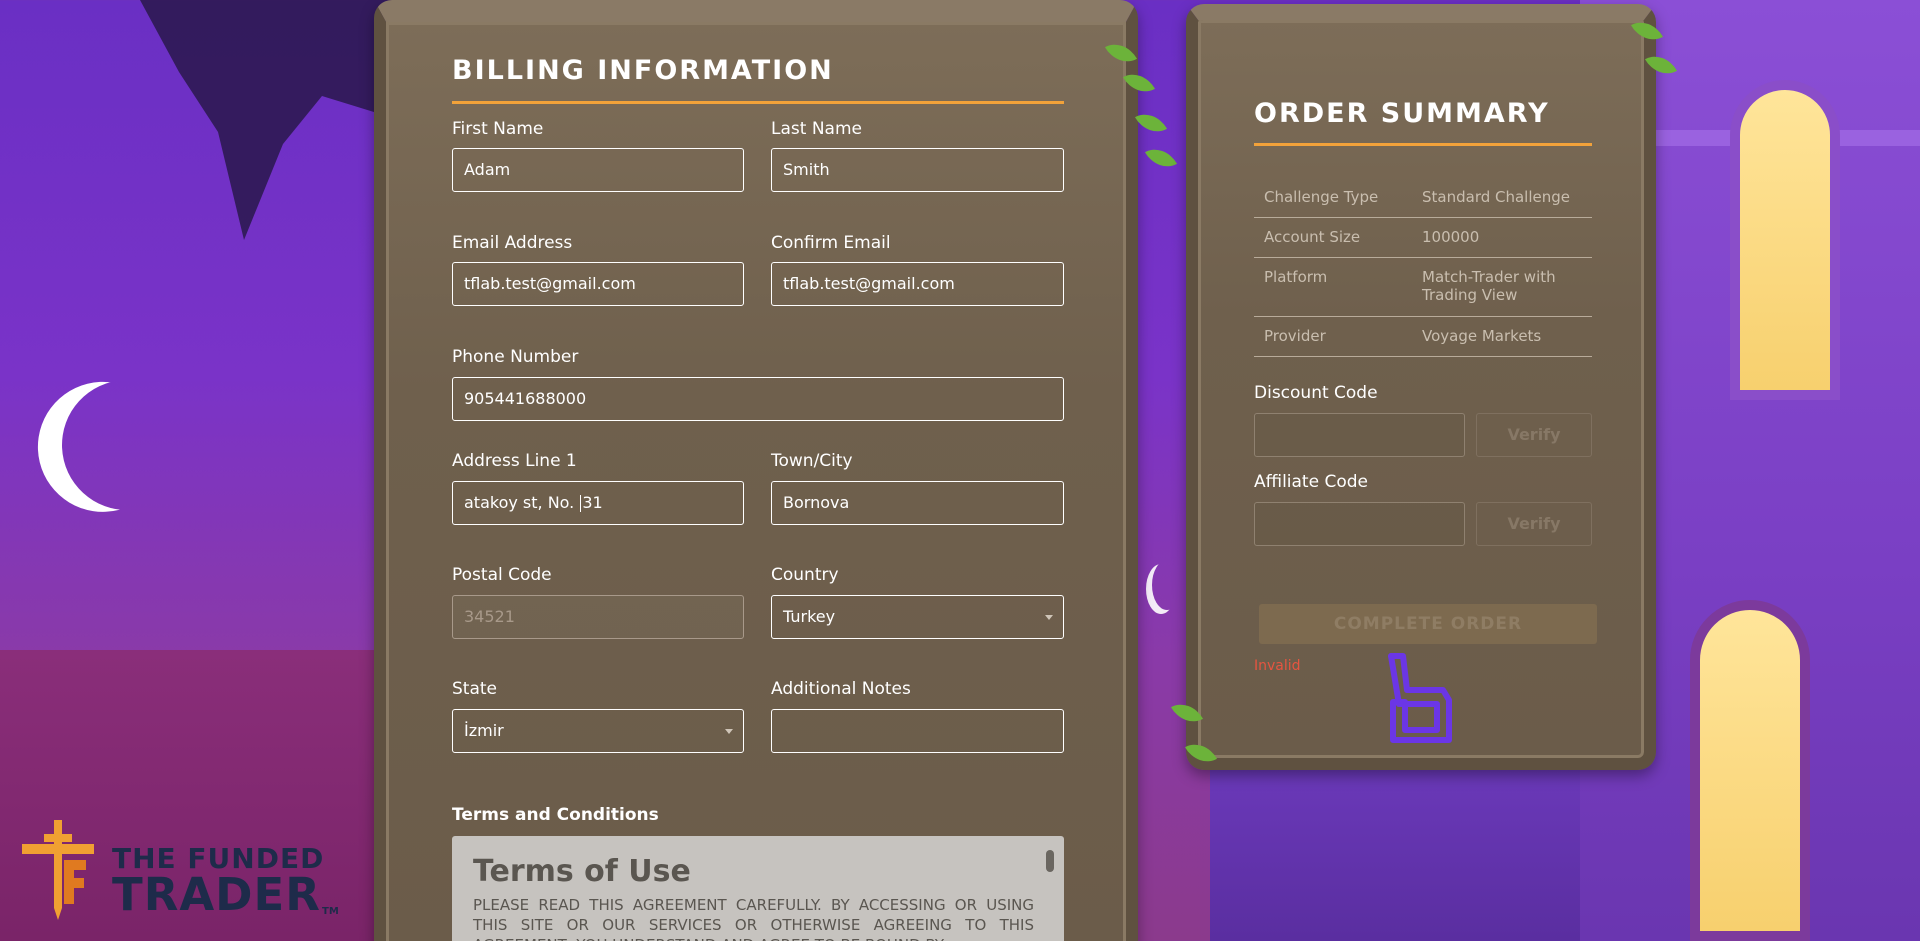 The image size is (1920, 941). What do you see at coordinates (841, 689) in the screenshot?
I see `notes-label: Additional Notes` at bounding box center [841, 689].